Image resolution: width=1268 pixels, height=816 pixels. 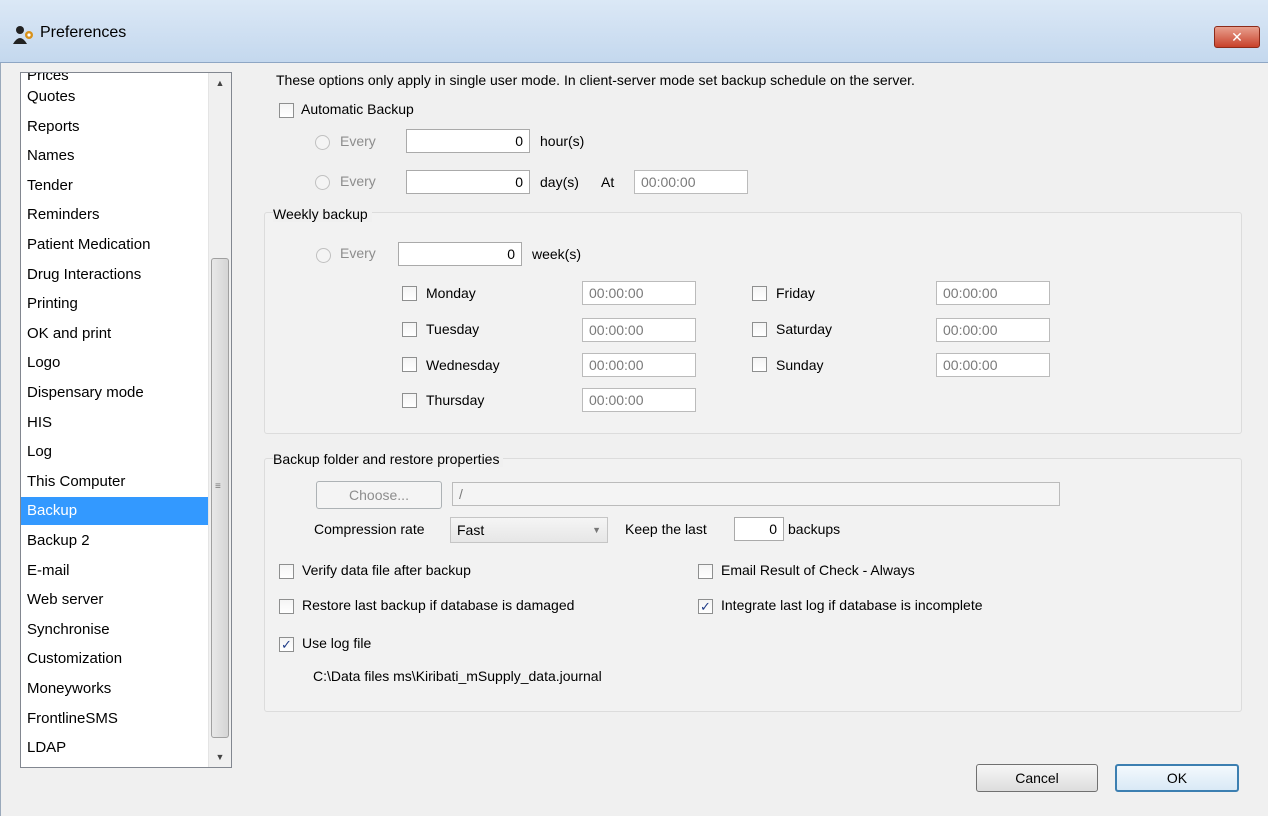 I want to click on checkmark-icon: ✓, so click(x=705, y=606).